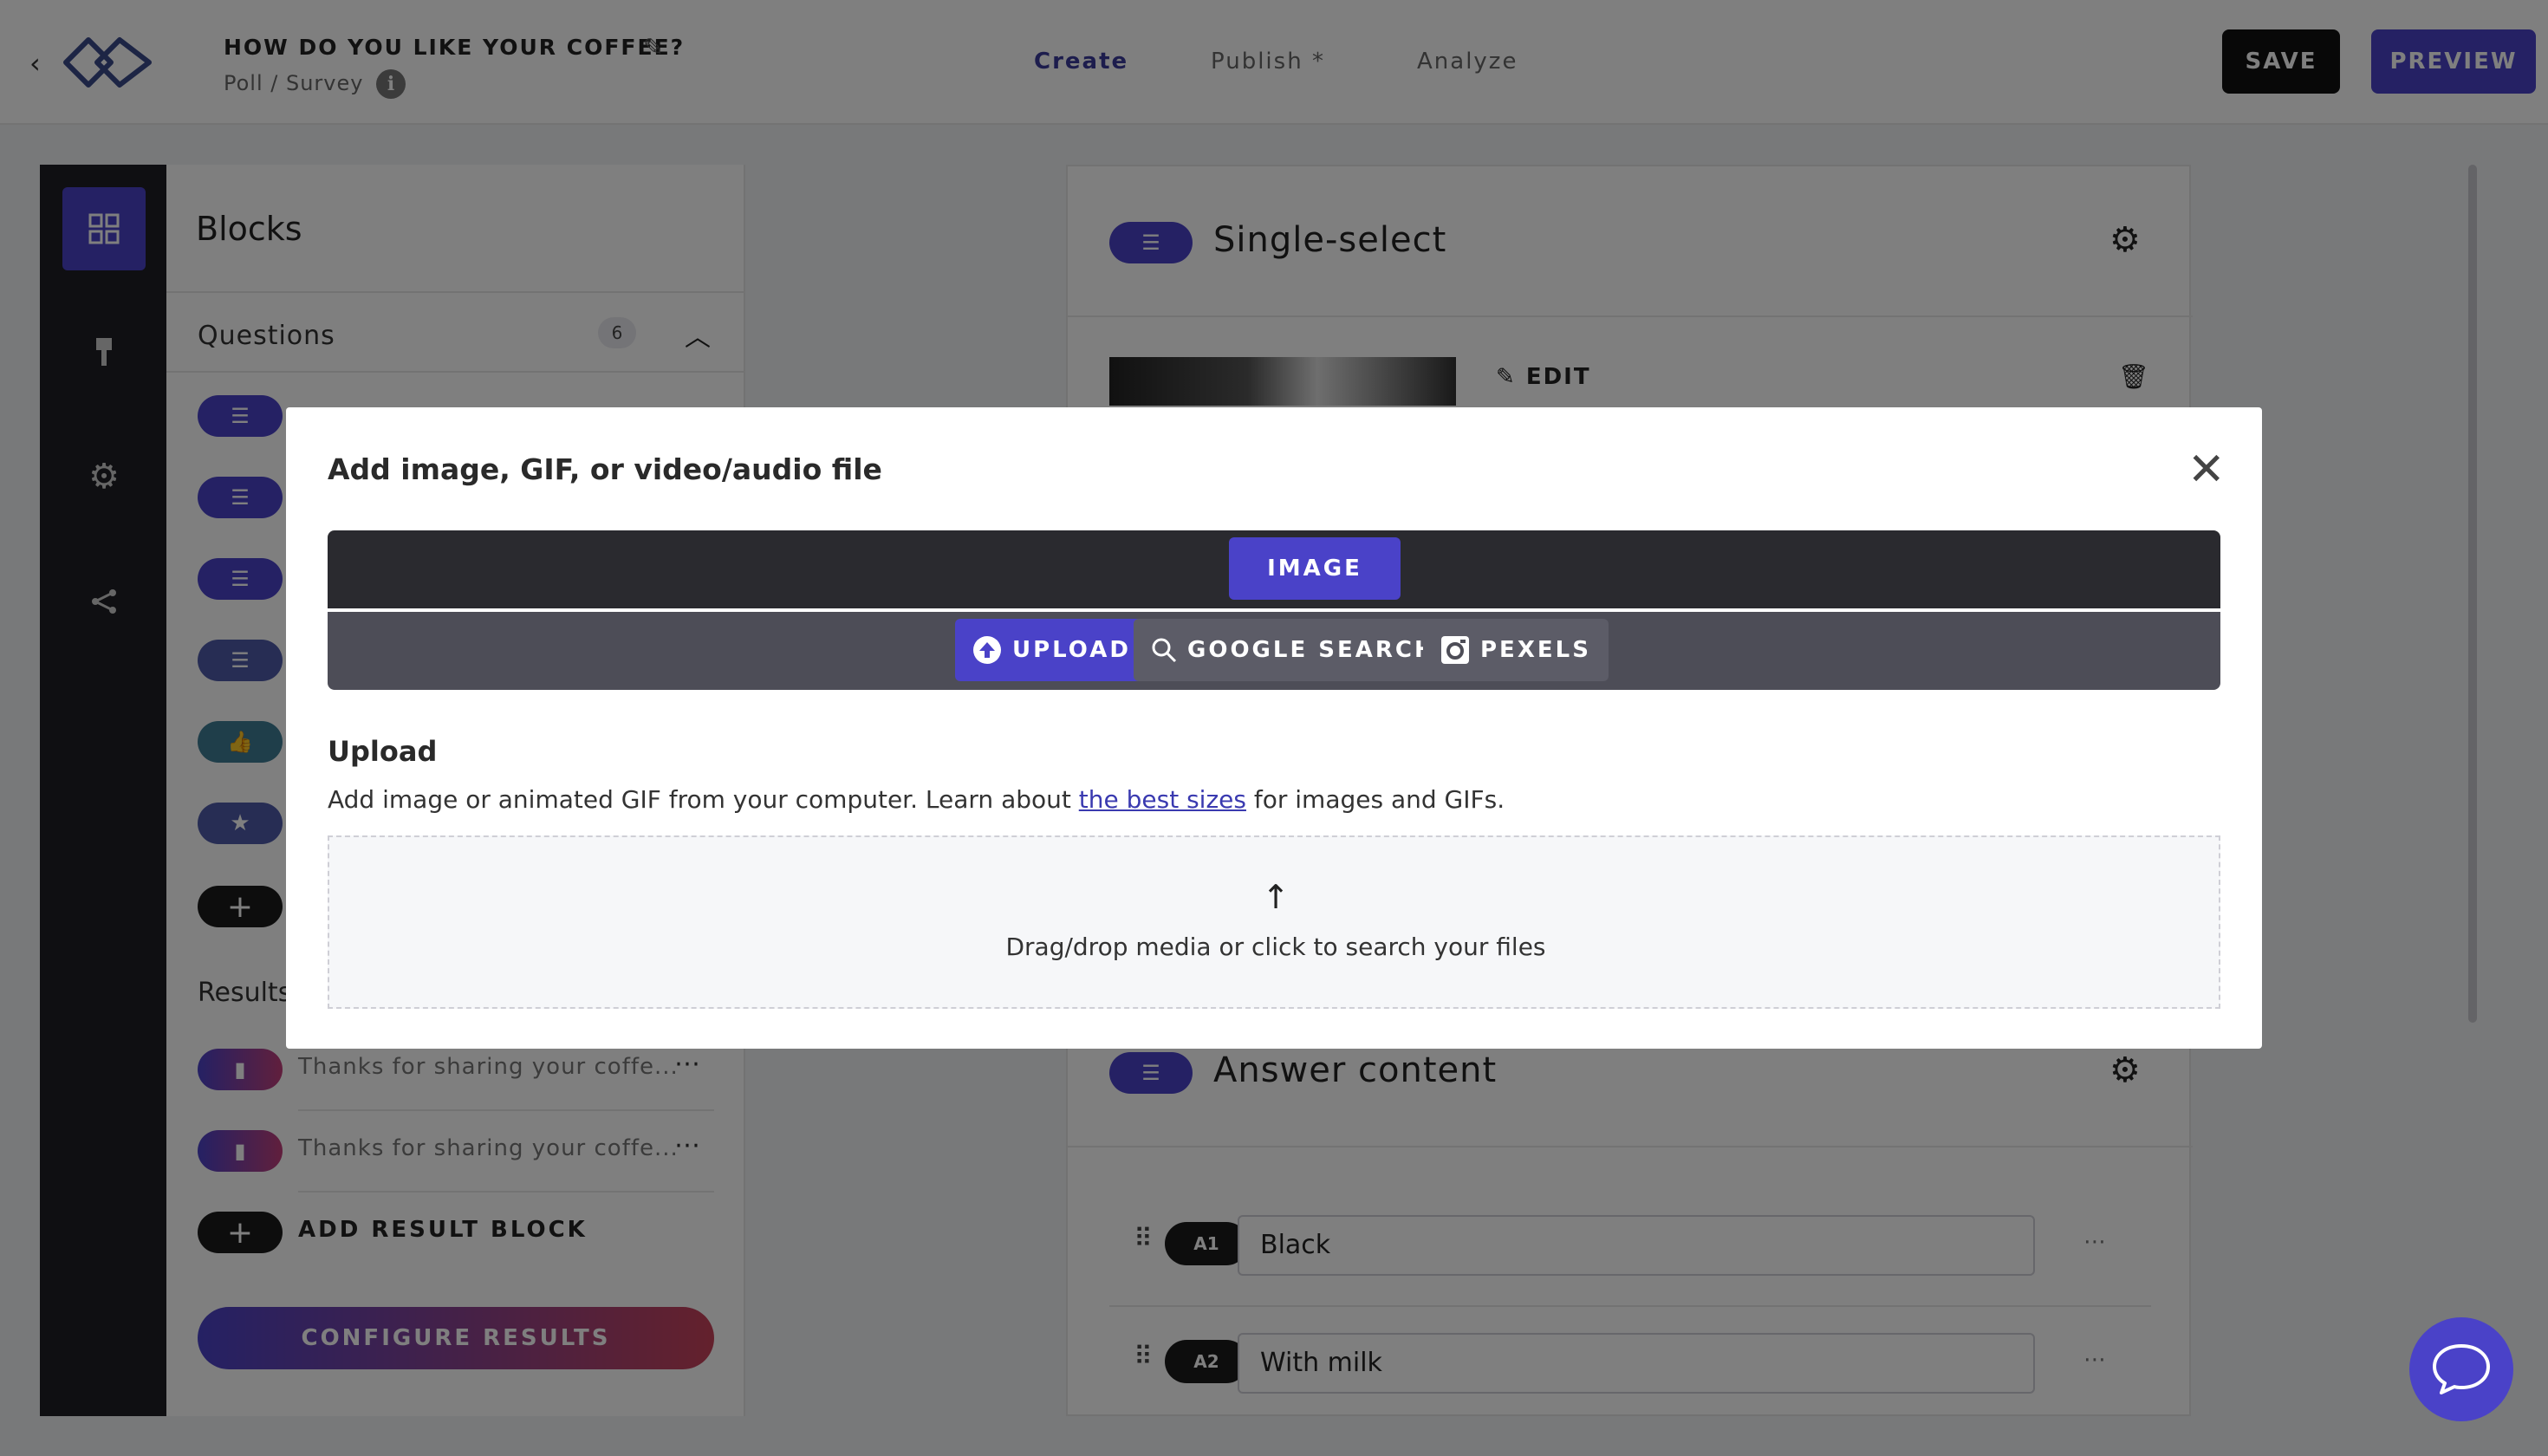 This screenshot has width=2548, height=1456. I want to click on source-tabs: UPLOAD GOOGLE SEARCH PEXELS, so click(1274, 651).